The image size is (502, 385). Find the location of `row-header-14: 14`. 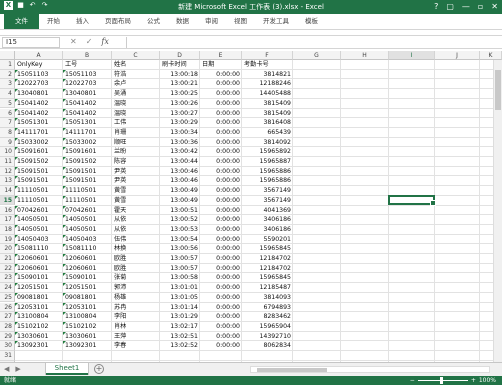

row-header-14: 14 is located at coordinates (7, 191).